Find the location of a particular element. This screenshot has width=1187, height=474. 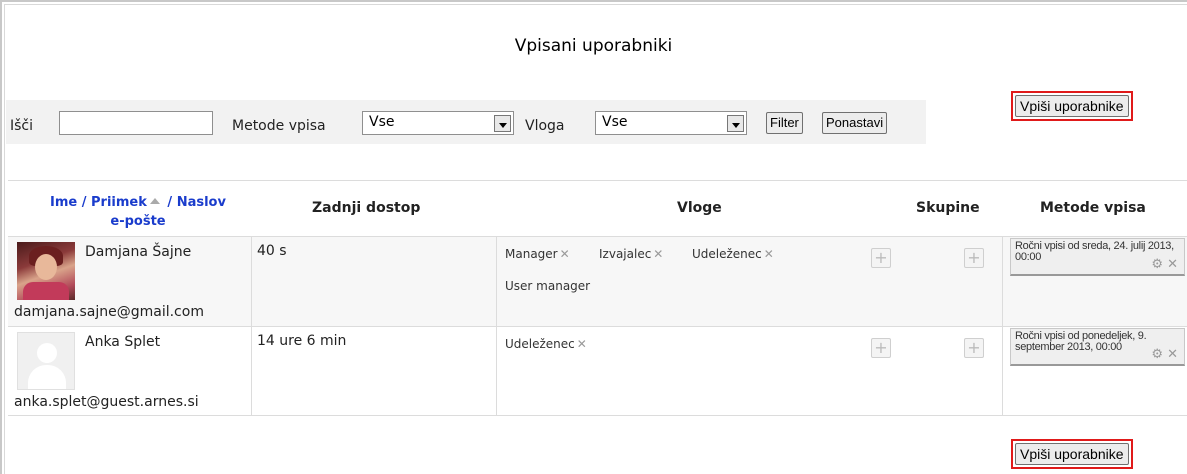

sort-email-link: Naslov is located at coordinates (201, 202).